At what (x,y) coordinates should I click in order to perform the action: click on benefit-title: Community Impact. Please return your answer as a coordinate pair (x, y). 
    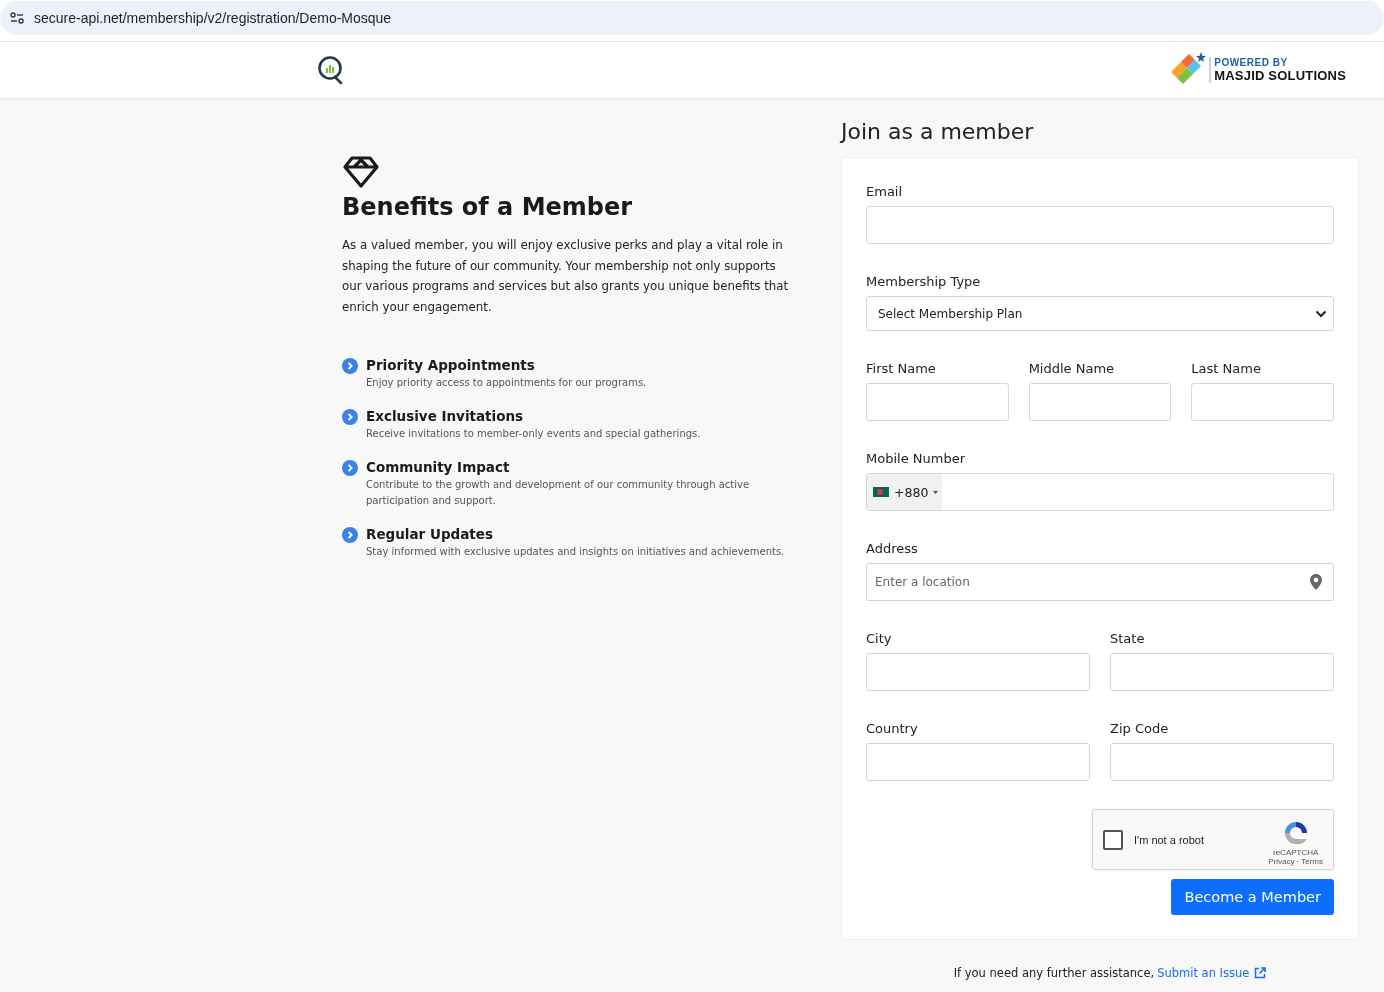
    Looking at the image, I should click on (438, 467).